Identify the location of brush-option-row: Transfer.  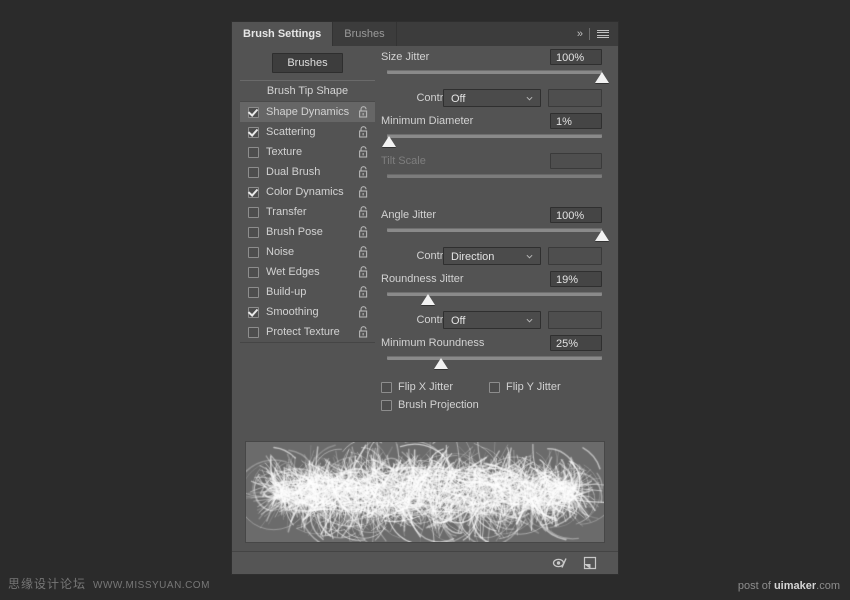
(307, 212).